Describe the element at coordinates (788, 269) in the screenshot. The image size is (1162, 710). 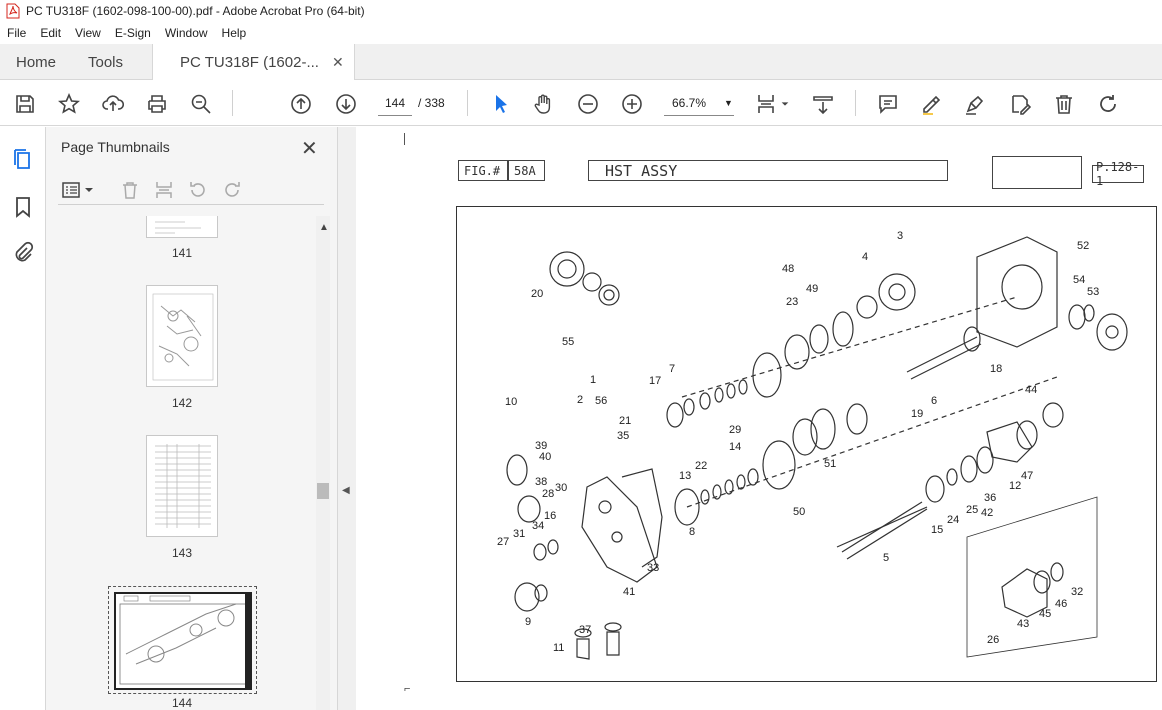
I see `part-callout: 48` at that location.